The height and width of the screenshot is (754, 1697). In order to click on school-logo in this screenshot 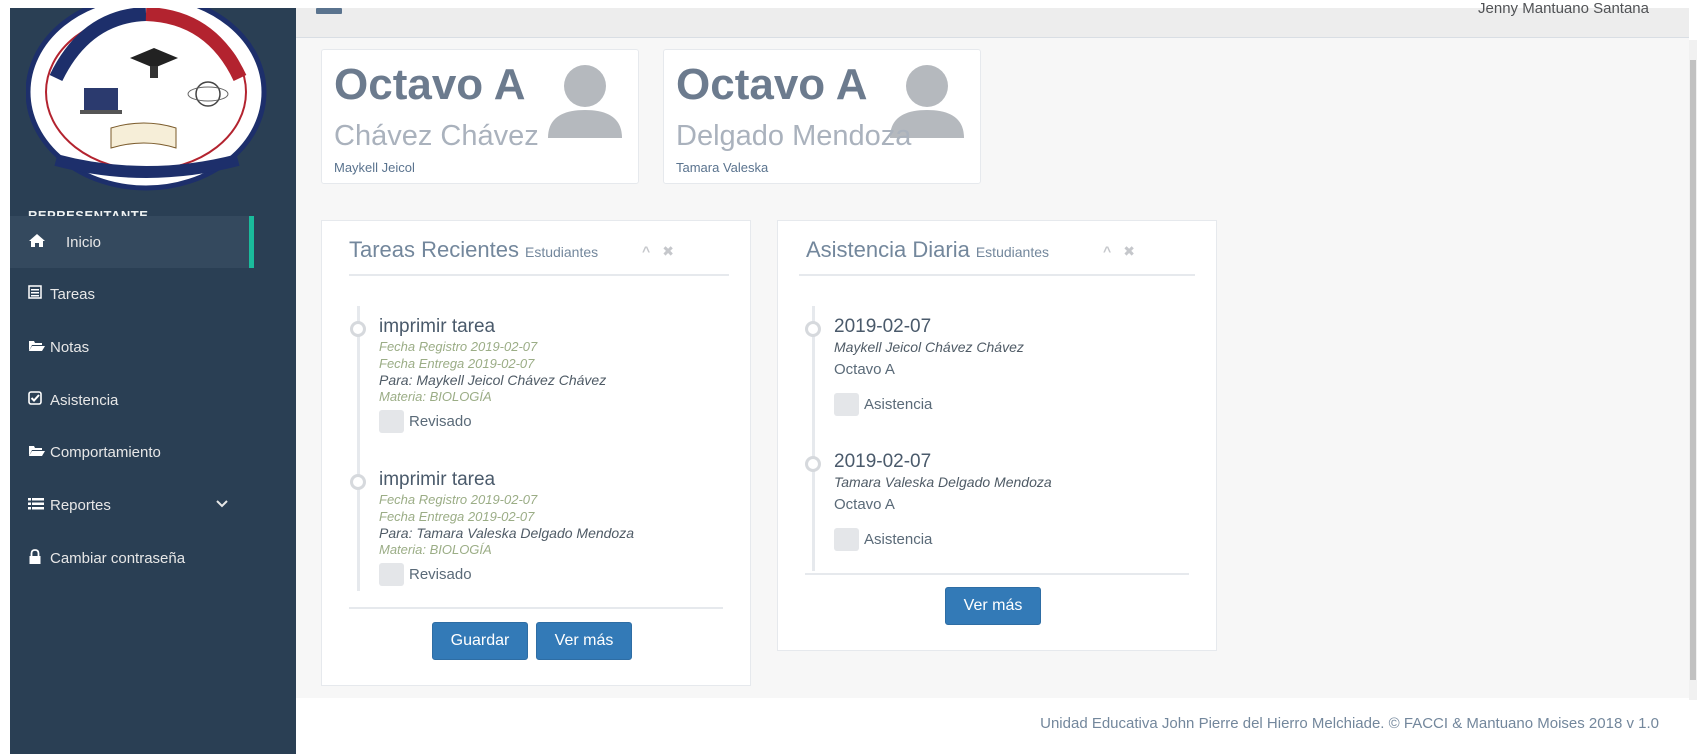, I will do `click(151, 99)`.